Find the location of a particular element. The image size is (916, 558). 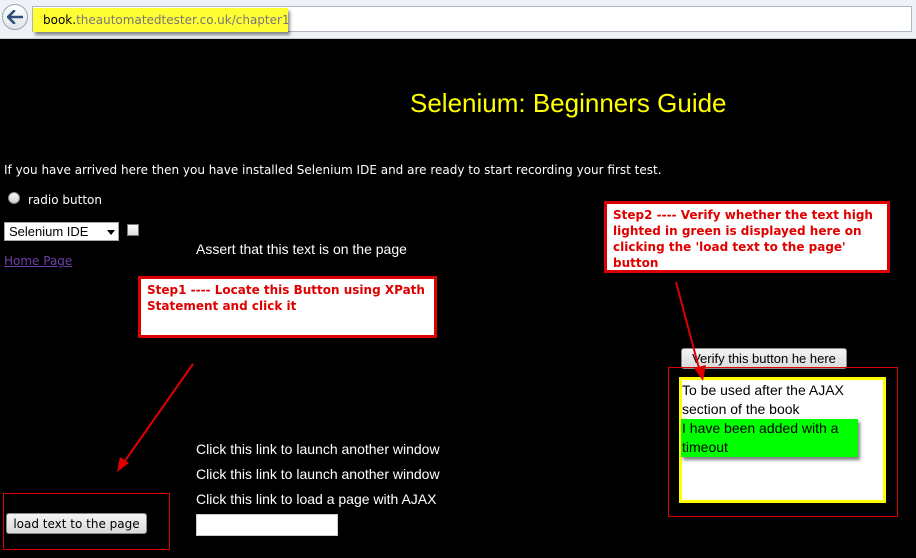

url-prefix: book. is located at coordinates (60, 20).